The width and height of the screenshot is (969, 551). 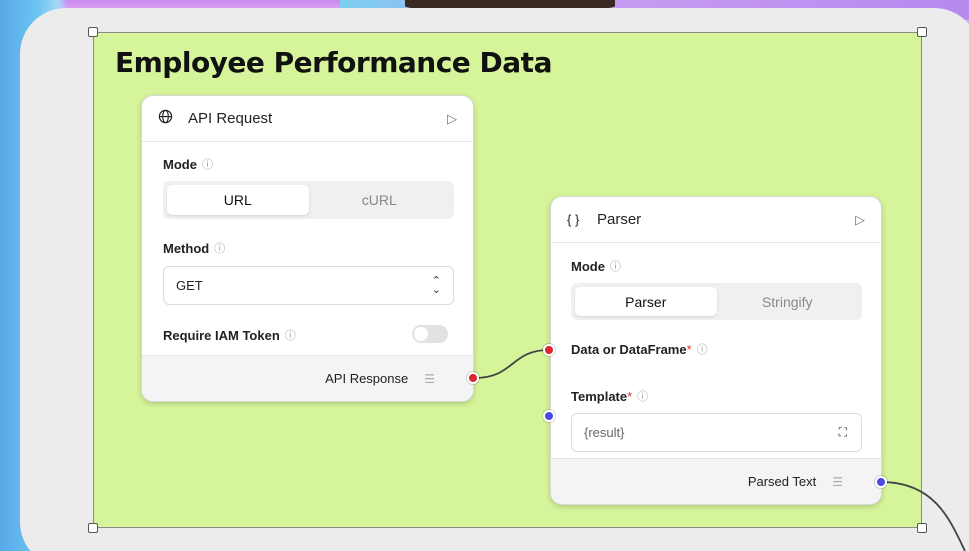 I want to click on api-node-header: API Request ▷, so click(x=307, y=119).